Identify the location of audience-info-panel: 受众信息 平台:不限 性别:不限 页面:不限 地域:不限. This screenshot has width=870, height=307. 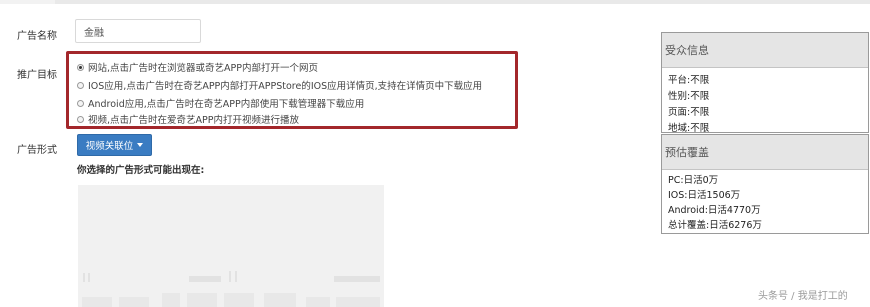
(765, 83).